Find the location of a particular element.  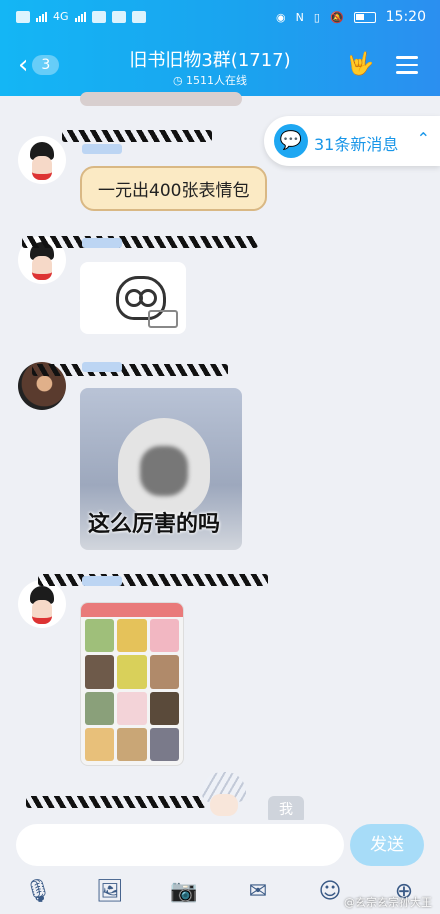

sticker-grid-screenshot is located at coordinates (132, 684).